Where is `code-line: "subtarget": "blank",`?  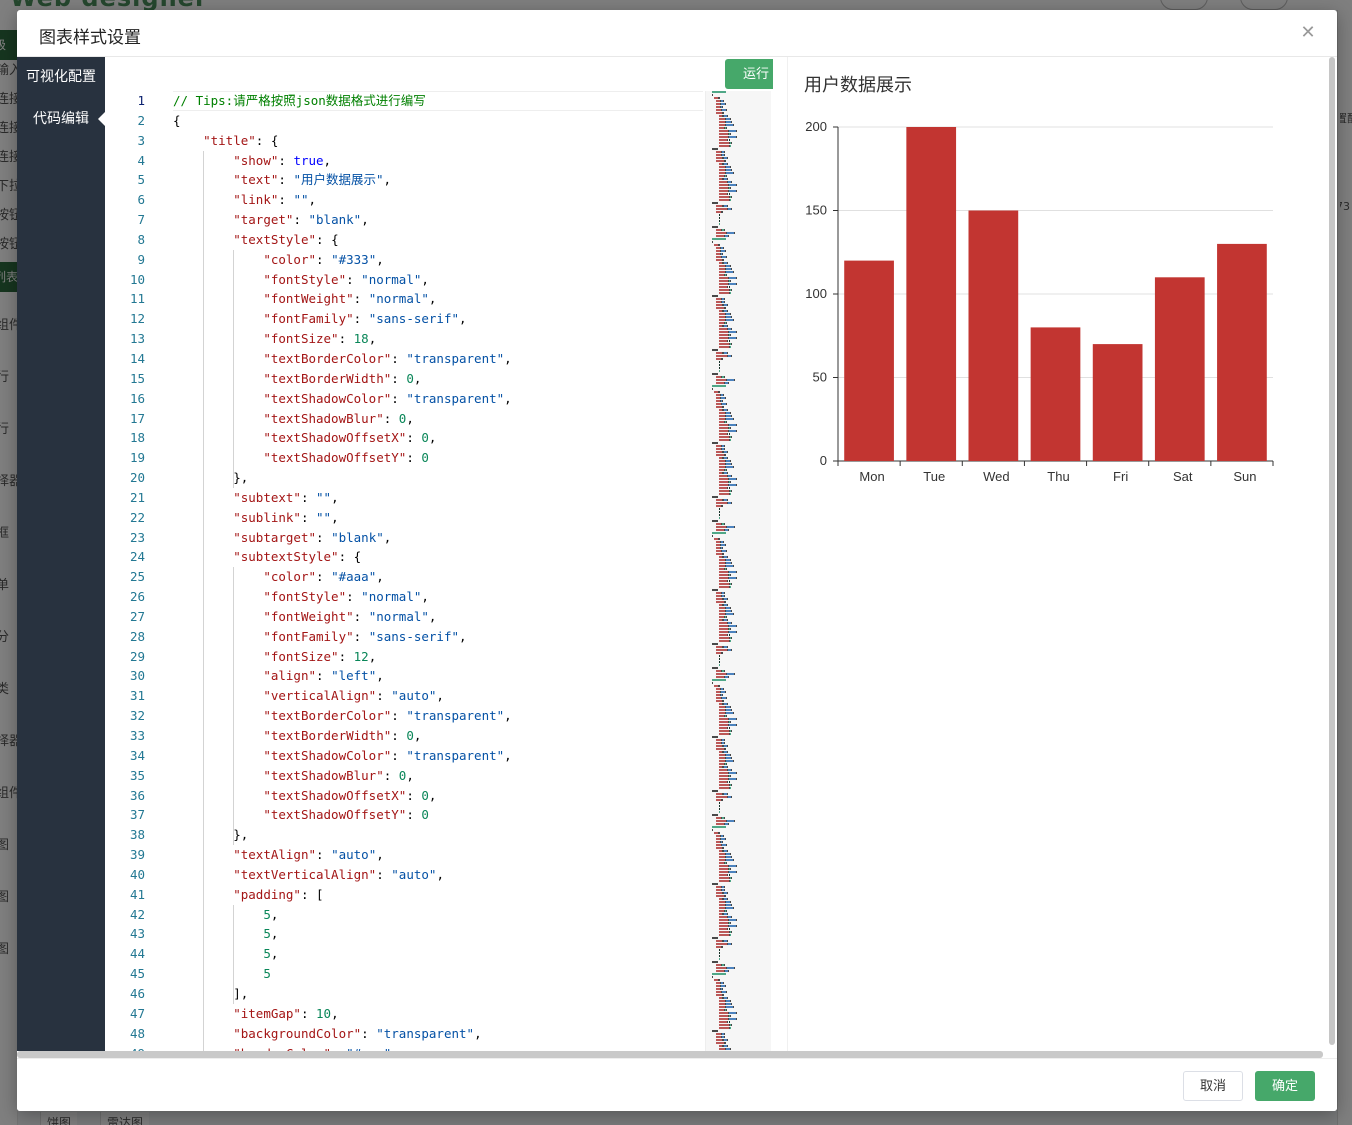
code-line: "subtarget": "blank", is located at coordinates (438, 538).